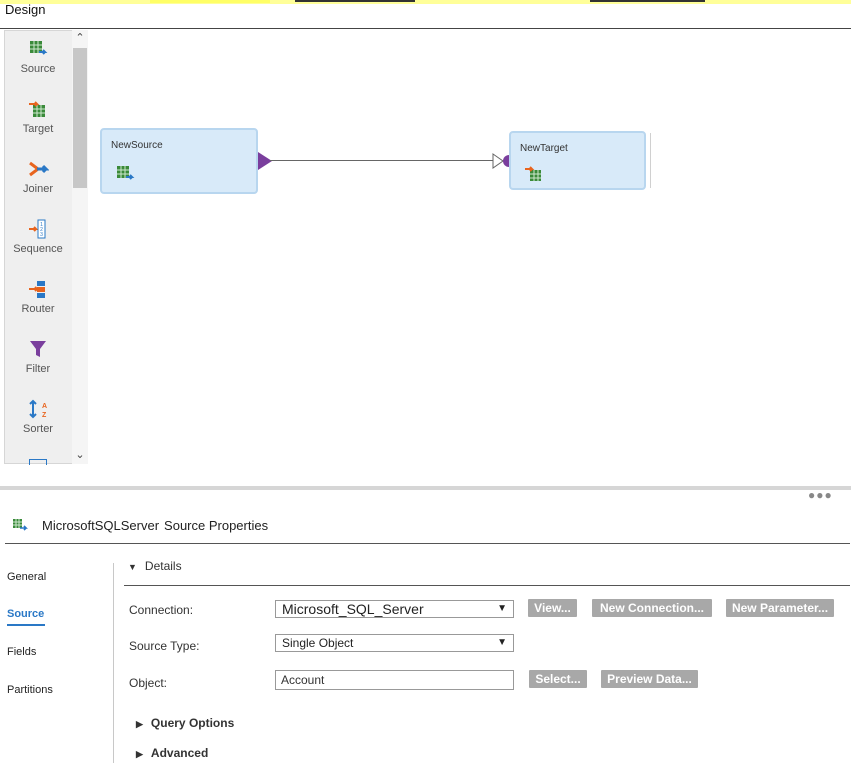  I want to click on object-label: Object:, so click(148, 683).